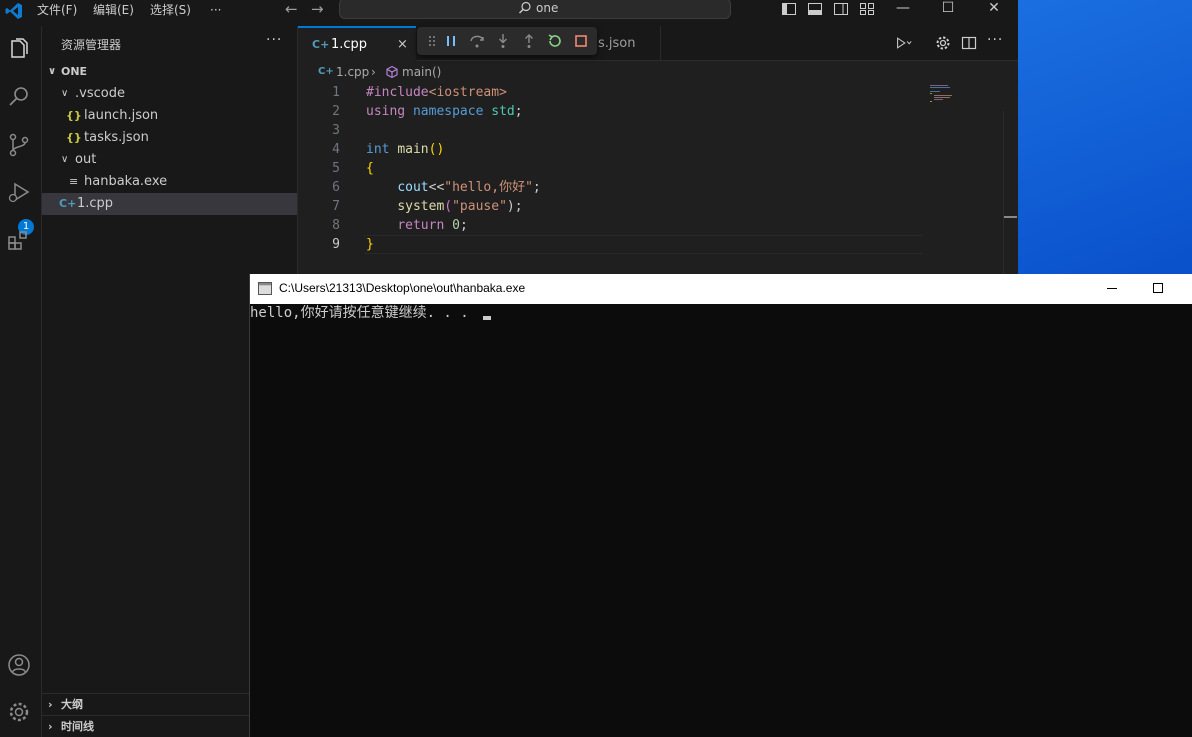  What do you see at coordinates (169, 160) in the screenshot?
I see `tree-item-out-folder: ∨ out` at bounding box center [169, 160].